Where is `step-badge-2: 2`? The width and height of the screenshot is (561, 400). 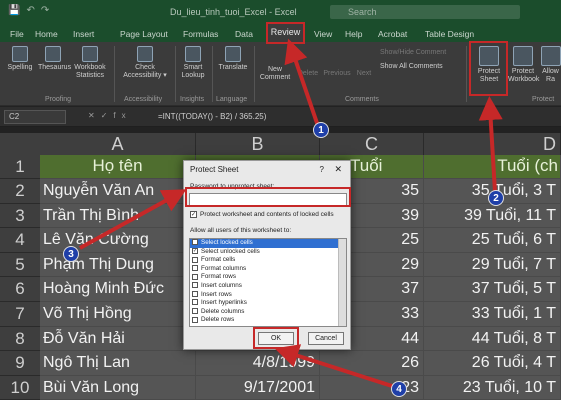 step-badge-2: 2 is located at coordinates (496, 198).